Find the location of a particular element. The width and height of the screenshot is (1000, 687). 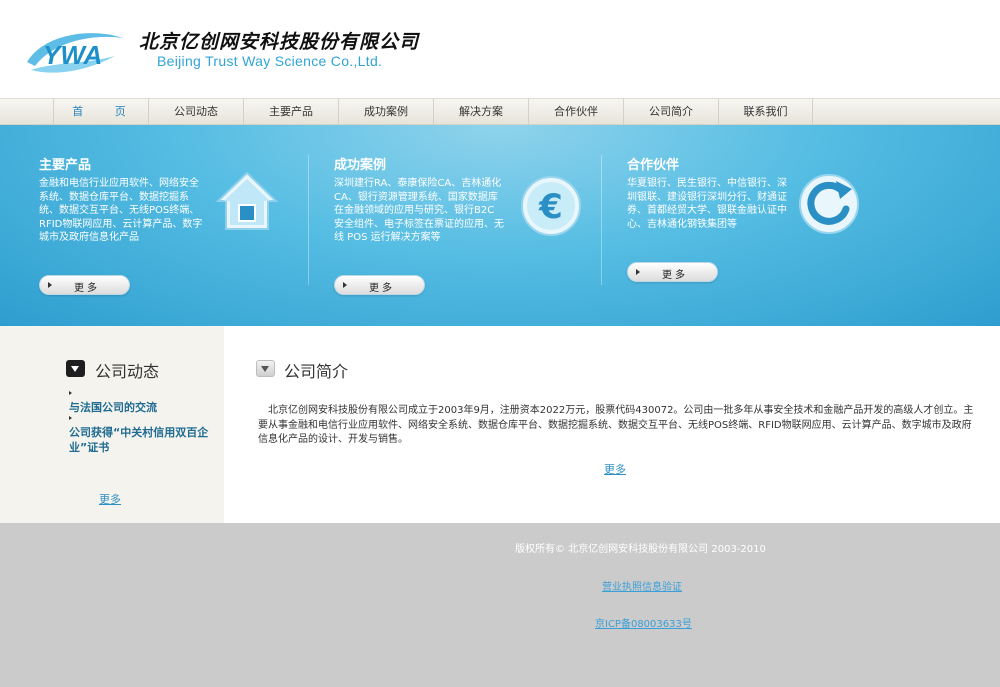

cases-more-button: 更多 is located at coordinates (379, 285).